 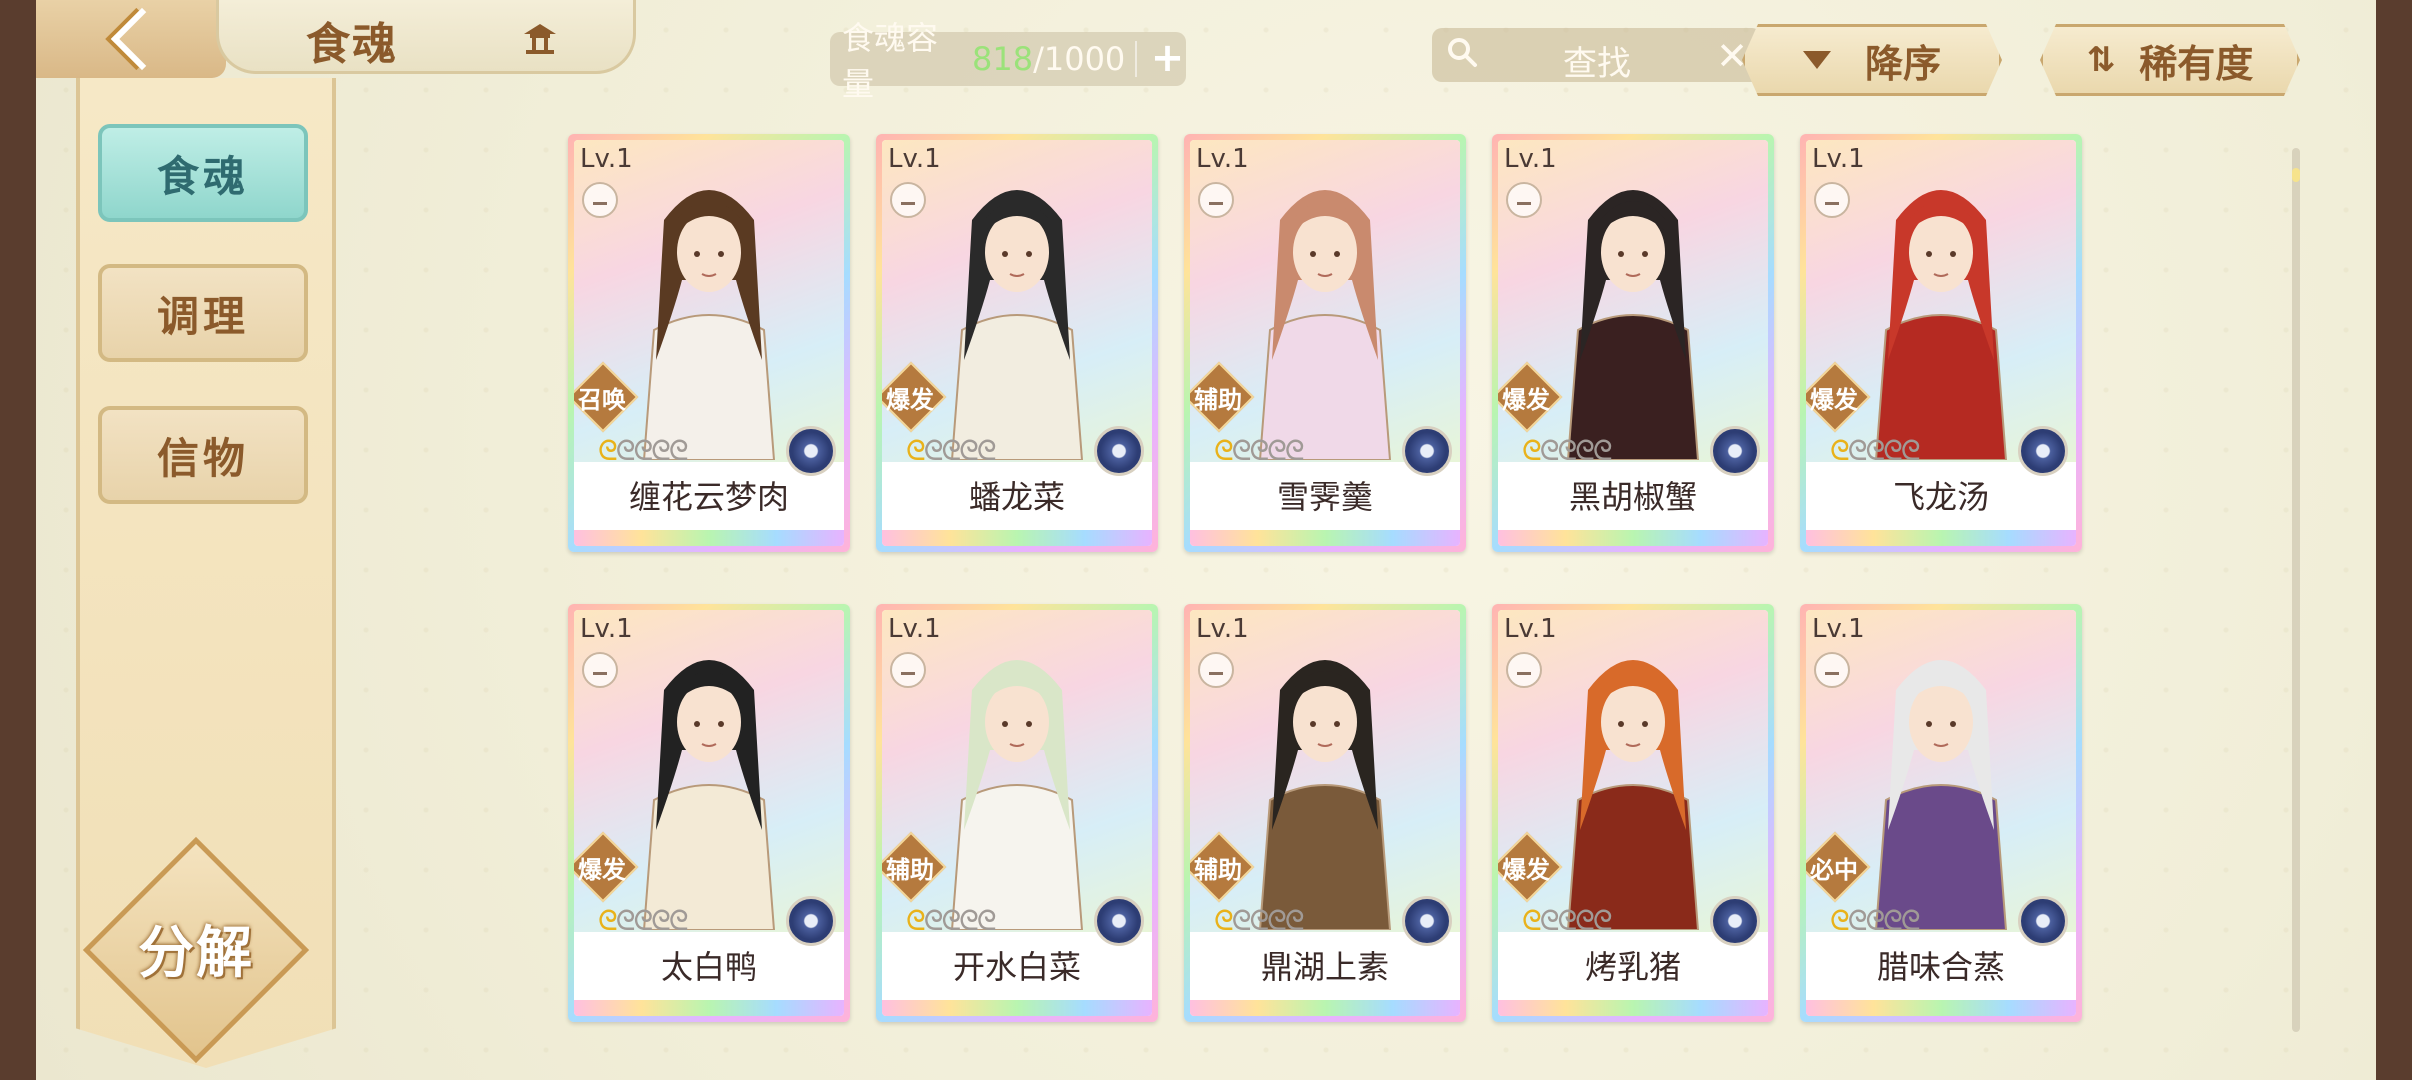 I want to click on tab-conditioning: 调理, so click(x=203, y=313).